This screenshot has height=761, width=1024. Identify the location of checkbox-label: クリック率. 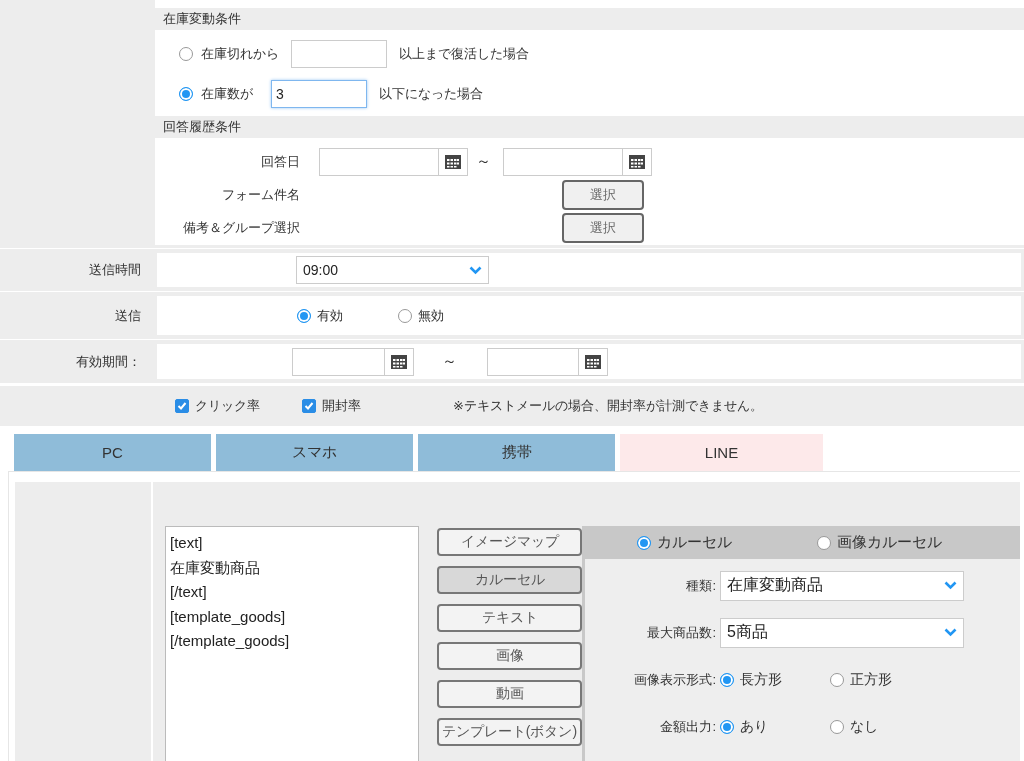
(227, 406).